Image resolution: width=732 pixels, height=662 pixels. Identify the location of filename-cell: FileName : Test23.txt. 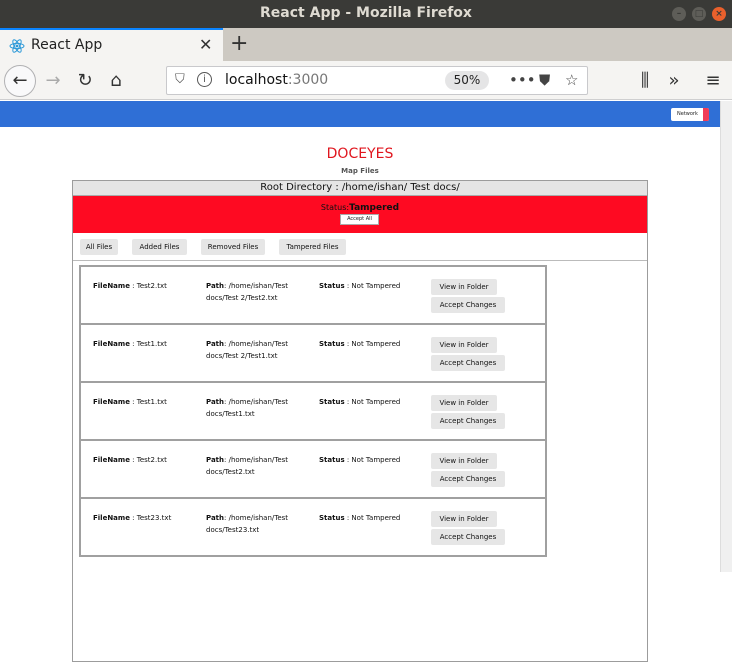
(132, 518).